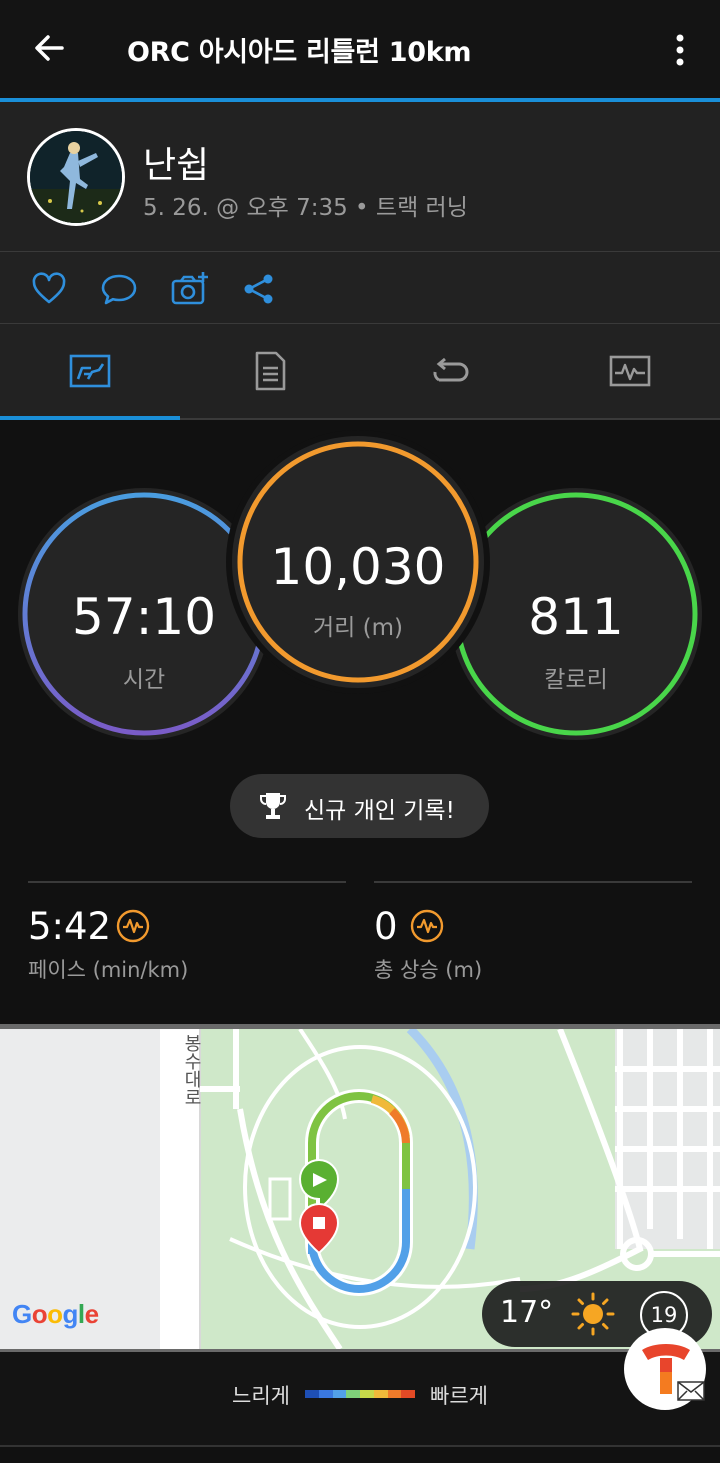 The image size is (720, 1463). I want to click on elevation-chart-icon, so click(427, 926).